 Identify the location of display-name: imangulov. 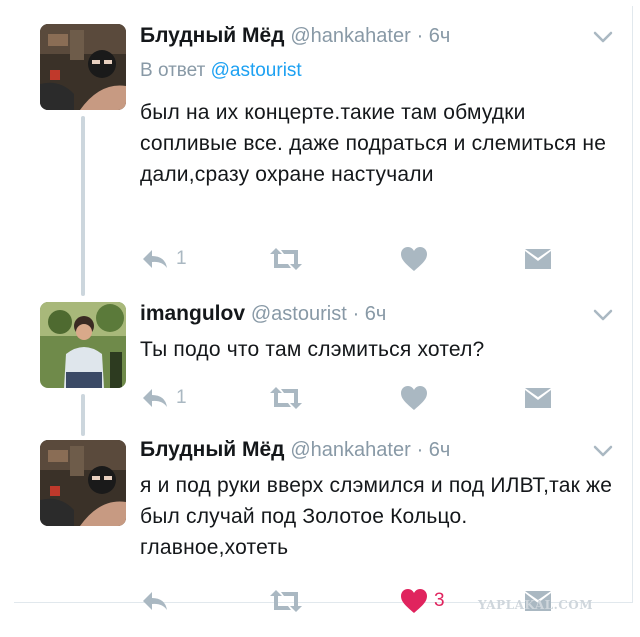
(192, 313).